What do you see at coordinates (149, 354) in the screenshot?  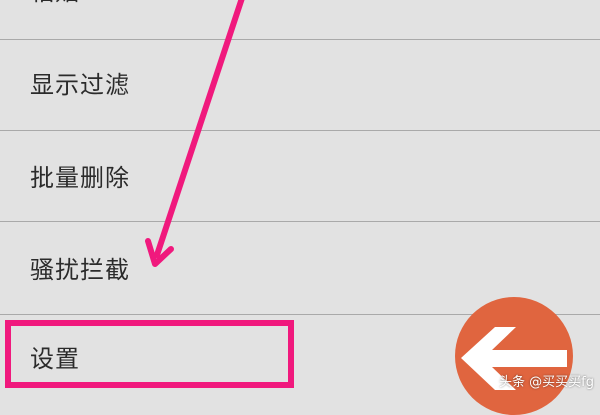 I see `settings-highlight-box` at bounding box center [149, 354].